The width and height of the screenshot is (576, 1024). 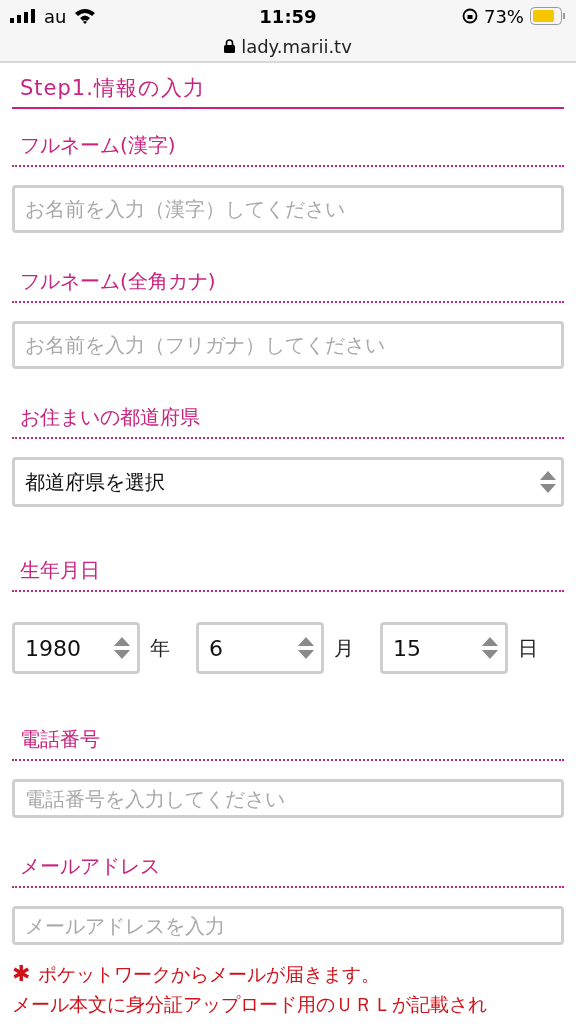 I want to click on field-label: お住まいの都道府県, so click(x=110, y=417).